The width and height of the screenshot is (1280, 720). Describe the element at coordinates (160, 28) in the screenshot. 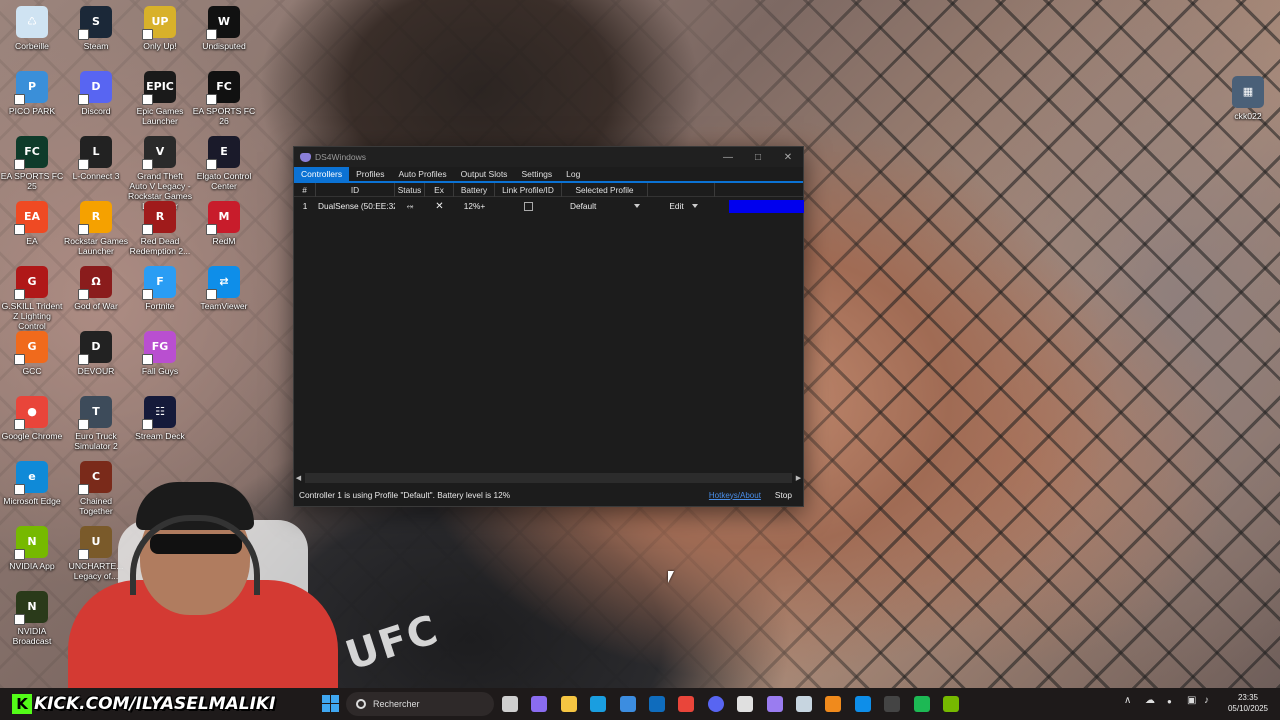

I see `desktop-icon-only-up: UP Only Up!` at that location.